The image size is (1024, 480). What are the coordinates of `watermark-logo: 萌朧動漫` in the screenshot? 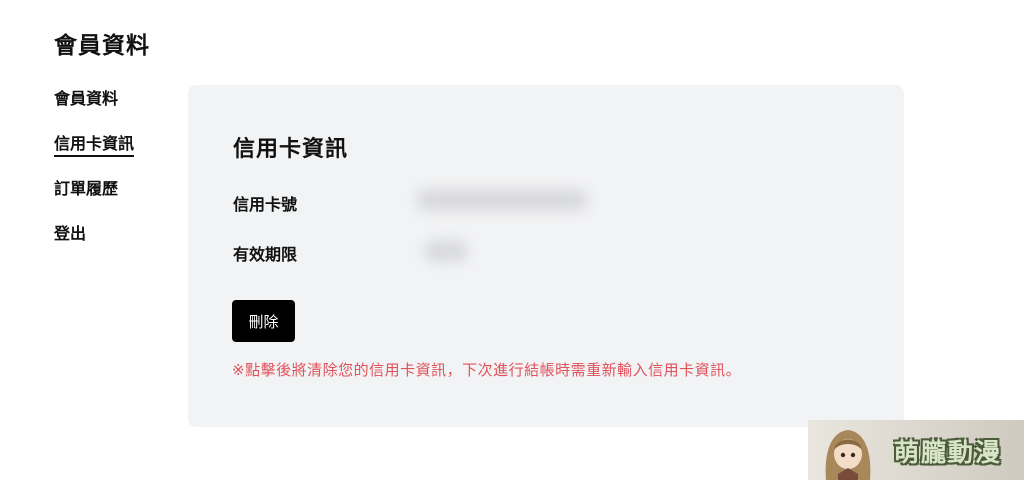 It's located at (916, 450).